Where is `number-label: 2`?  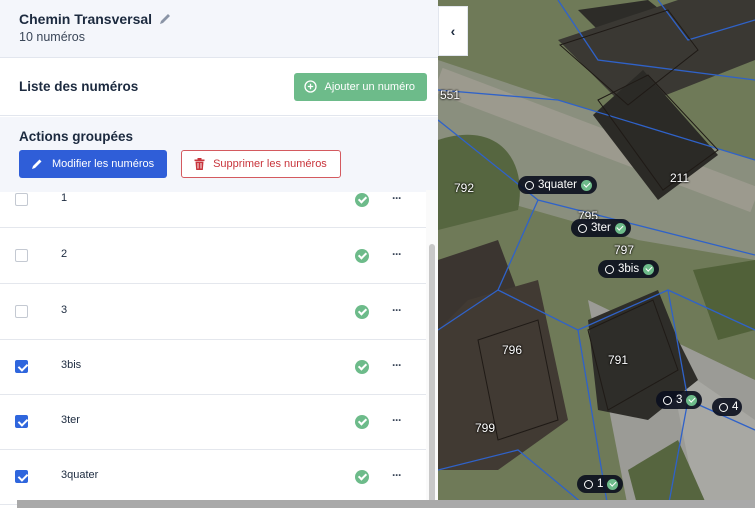
number-label: 2 is located at coordinates (64, 254).